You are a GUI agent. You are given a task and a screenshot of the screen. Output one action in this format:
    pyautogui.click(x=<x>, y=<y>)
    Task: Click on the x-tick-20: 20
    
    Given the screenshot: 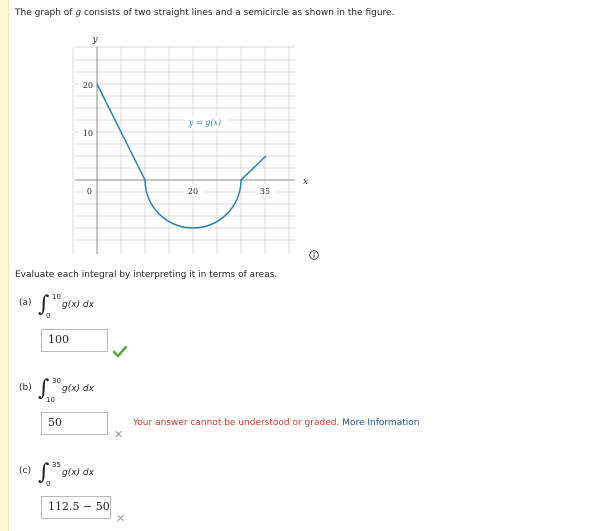 What is the action you would take?
    pyautogui.click(x=193, y=191)
    